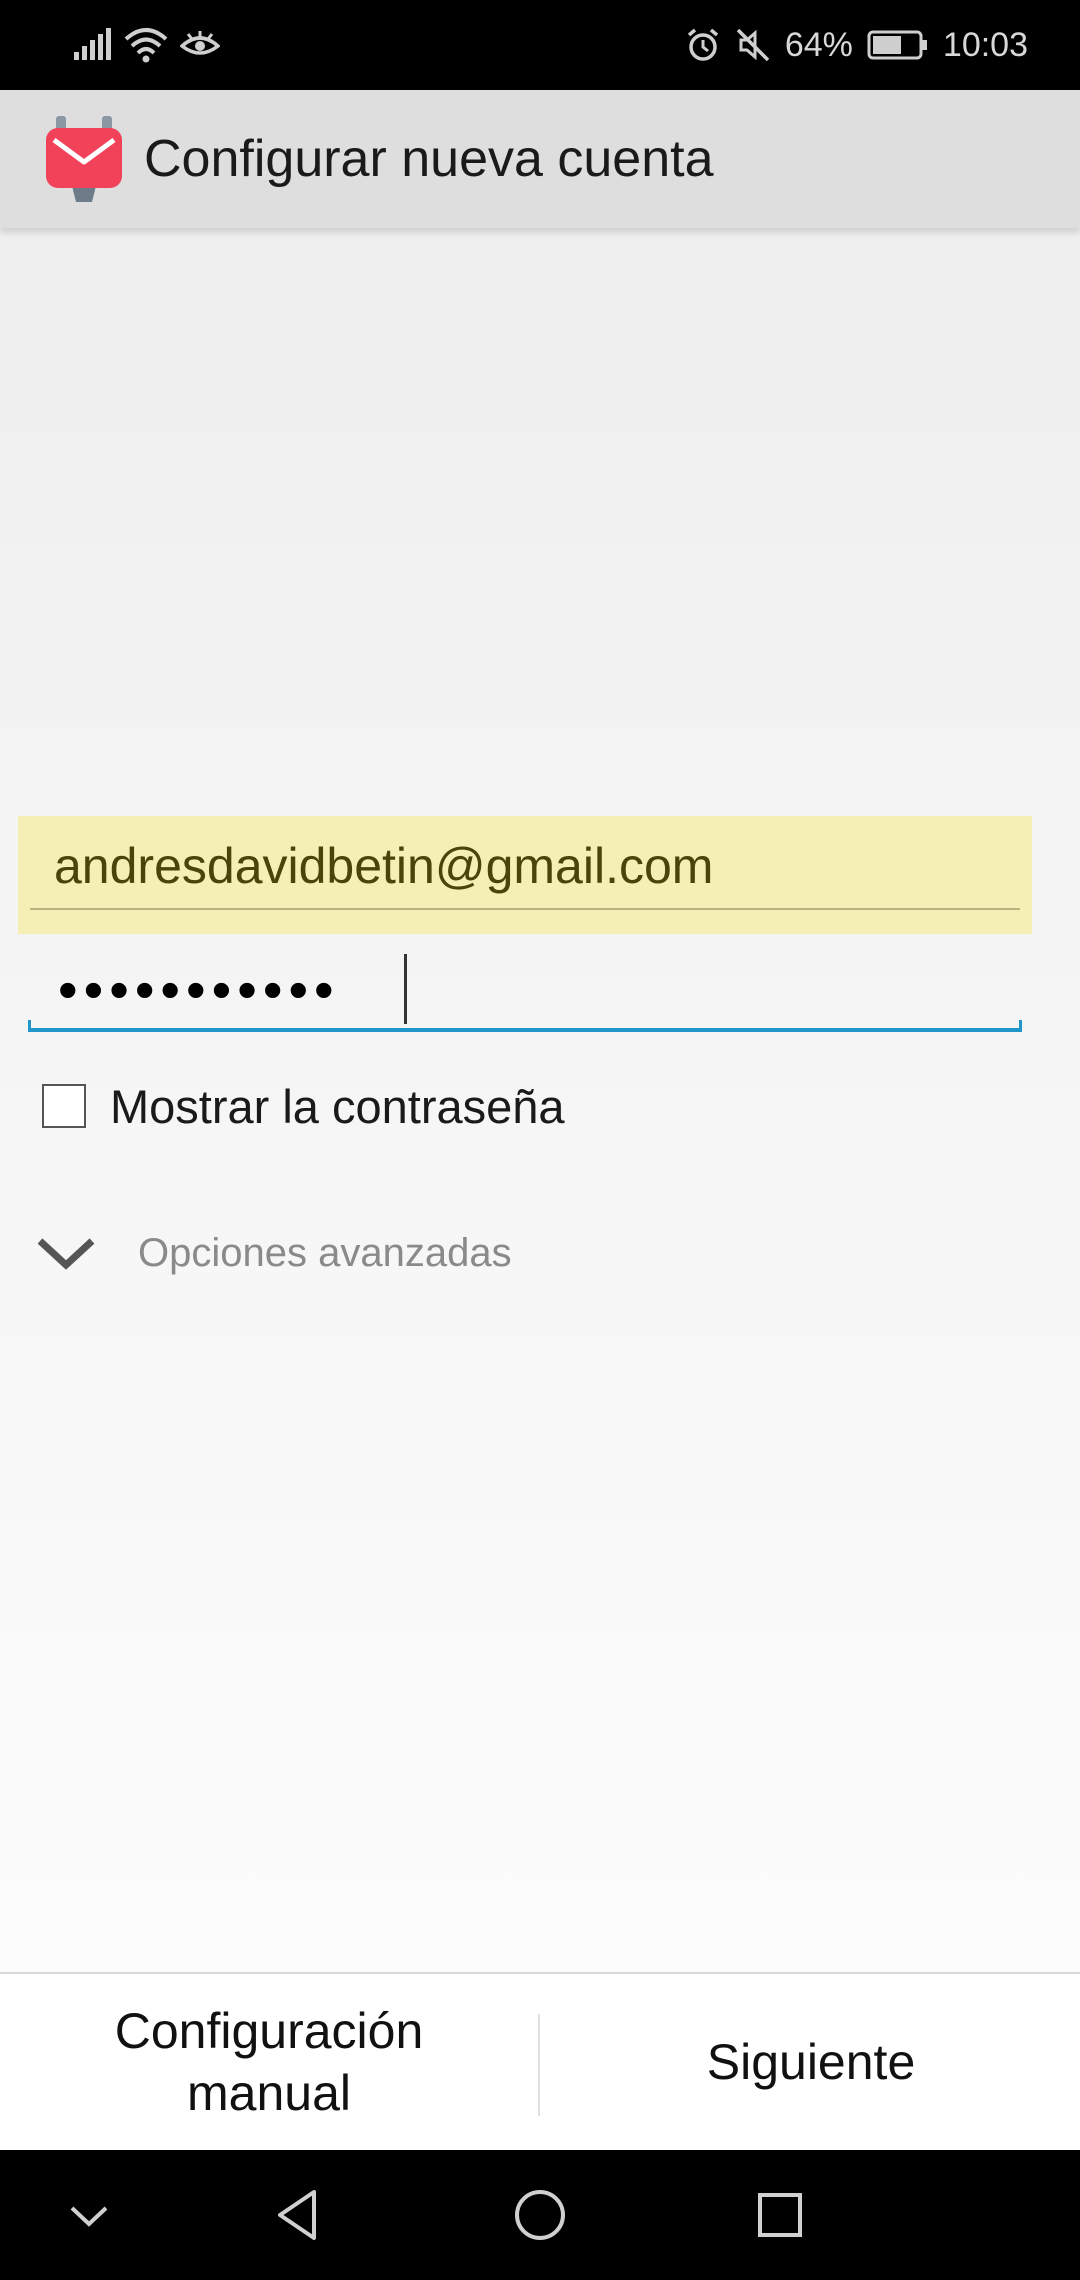 The height and width of the screenshot is (2280, 1080). I want to click on eye-icon, so click(200, 43).